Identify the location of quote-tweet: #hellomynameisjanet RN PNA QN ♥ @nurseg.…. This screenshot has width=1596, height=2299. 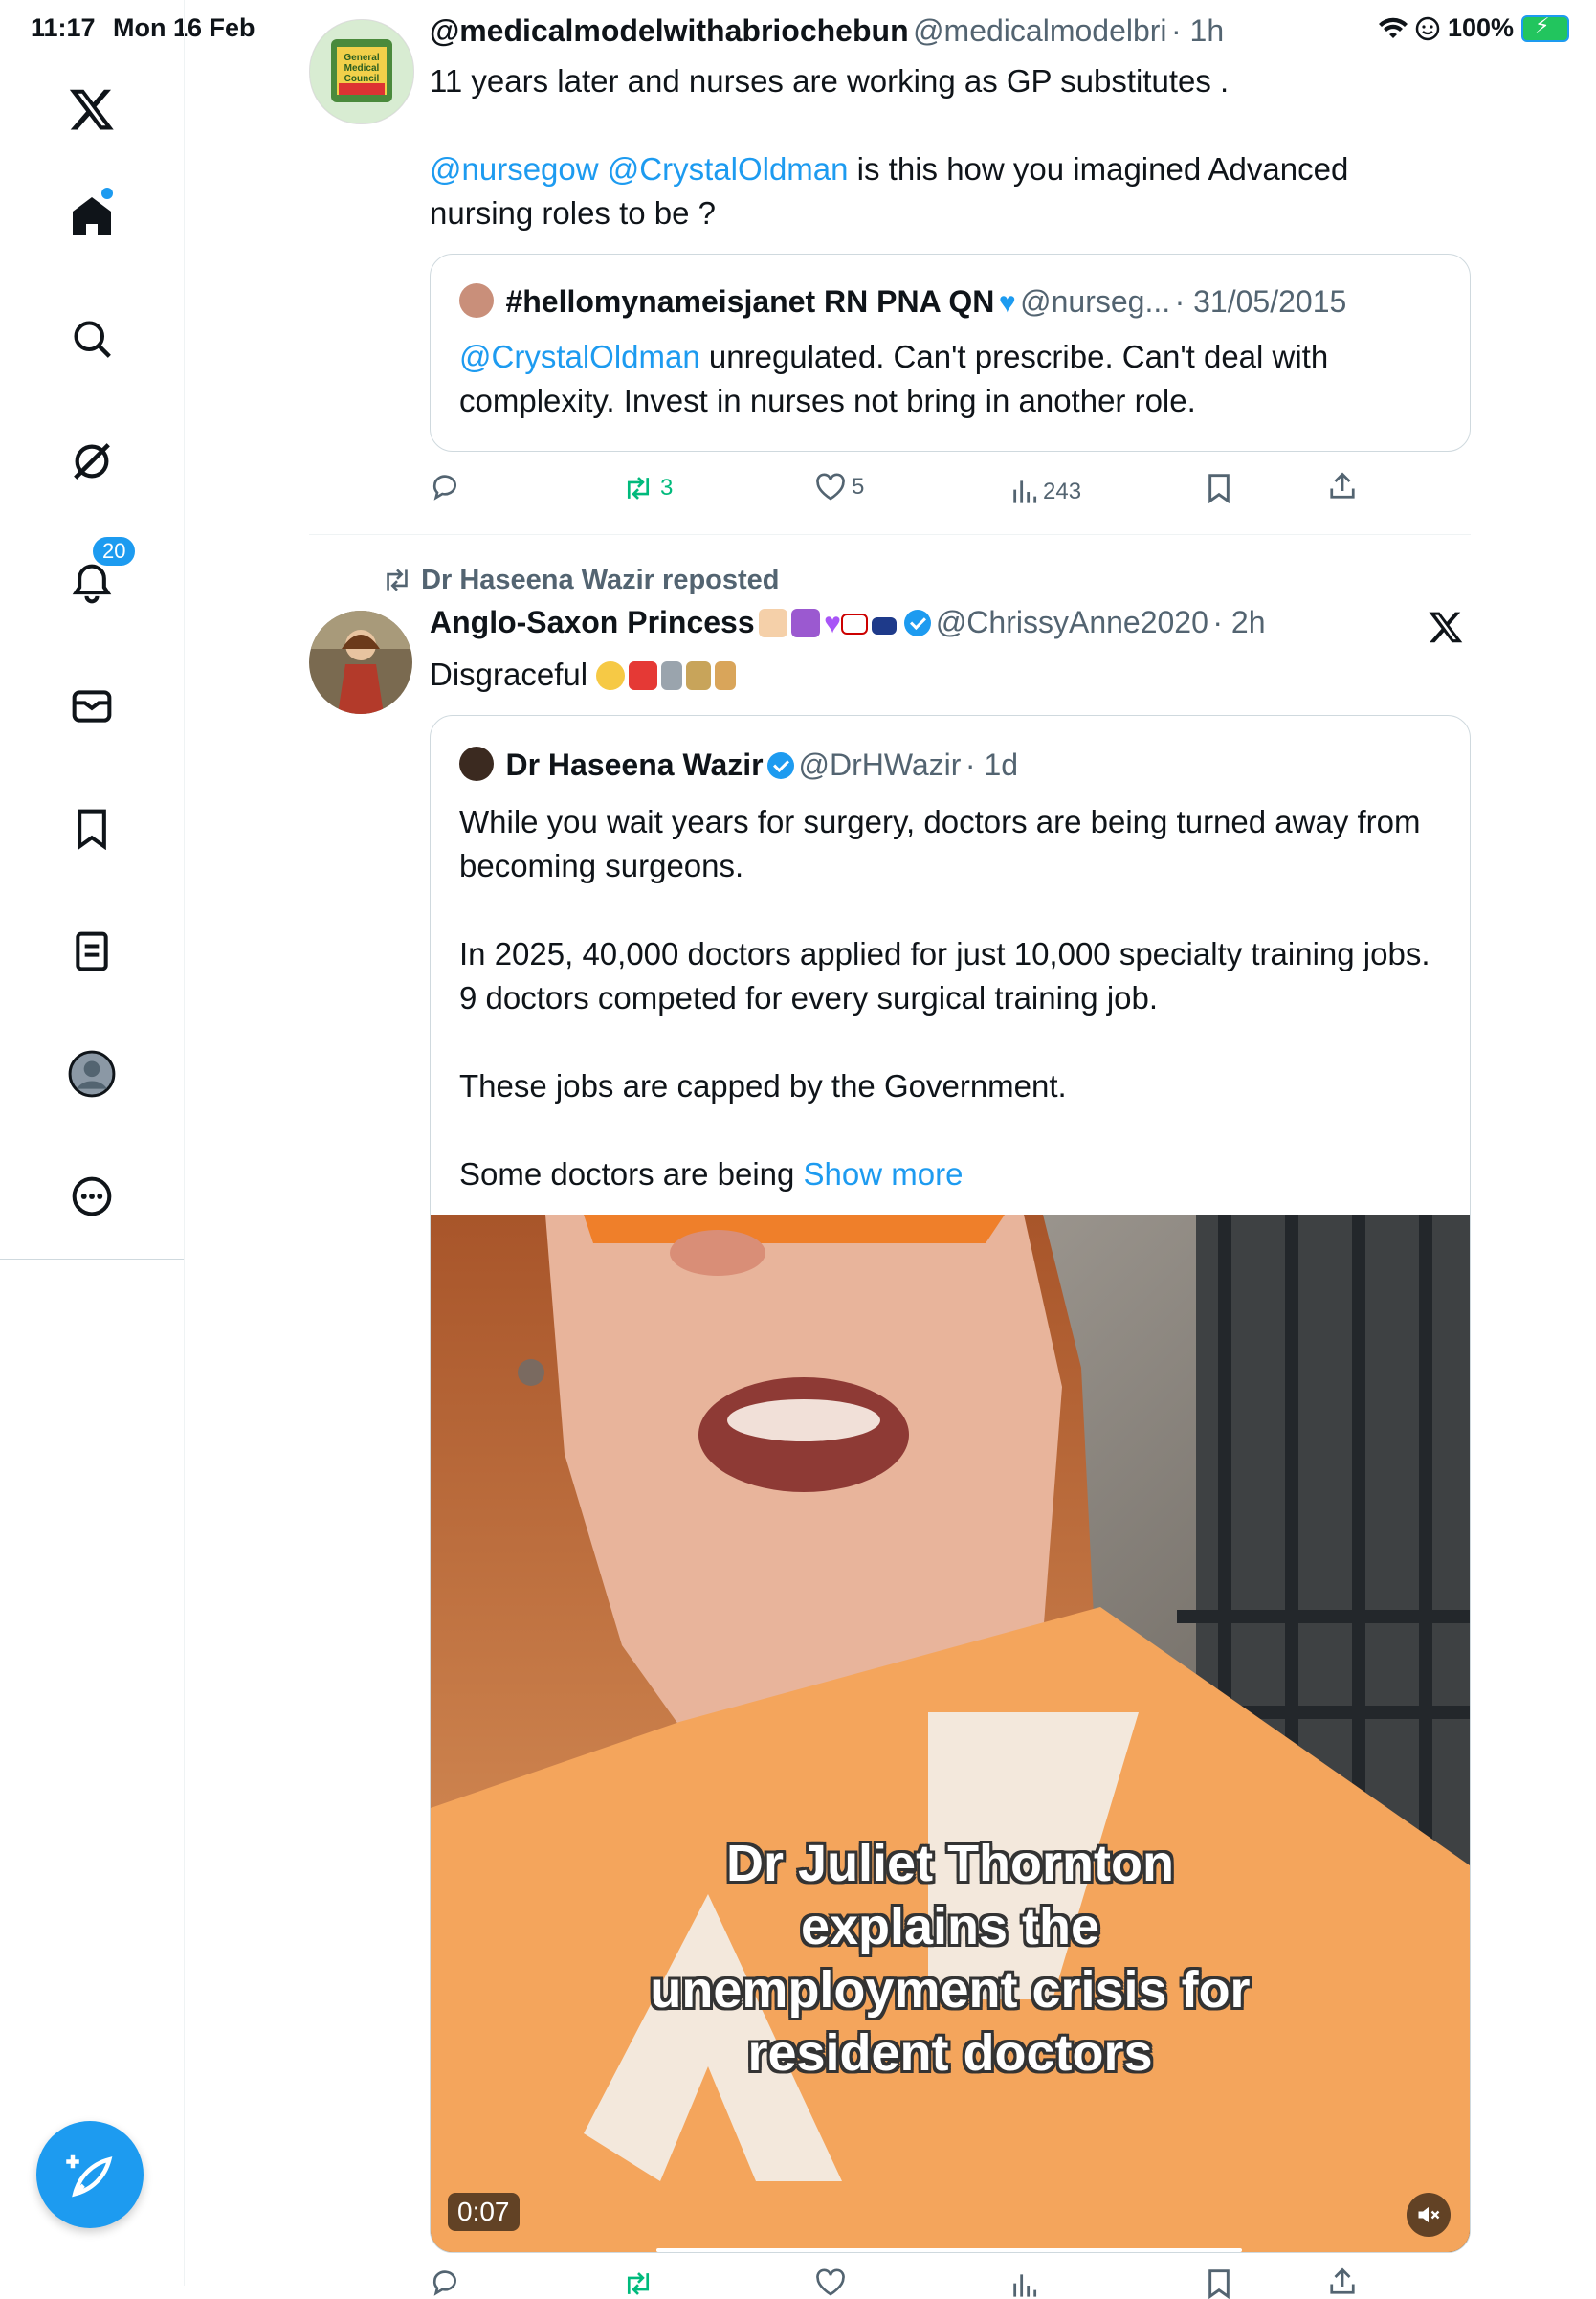
(951, 353).